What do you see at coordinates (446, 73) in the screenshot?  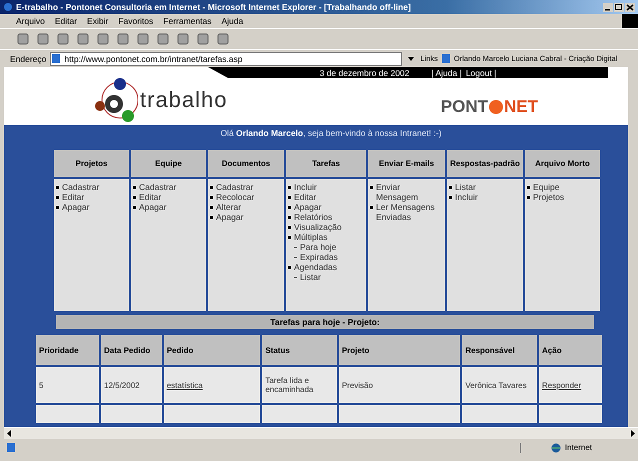 I see `header-link: | Ajuda |` at bounding box center [446, 73].